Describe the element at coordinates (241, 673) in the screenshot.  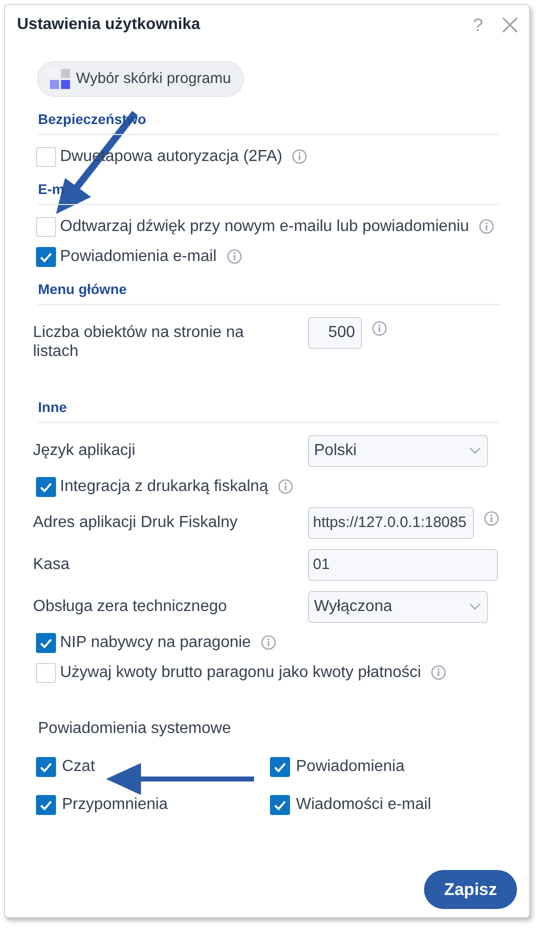
I see `checkbox-label: Używaj kwoty brutto paragonu jako kwoty płatności` at that location.